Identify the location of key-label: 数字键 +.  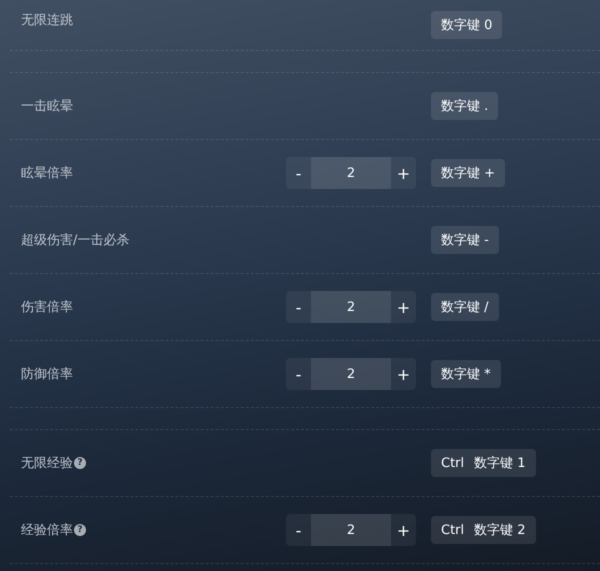
(468, 173).